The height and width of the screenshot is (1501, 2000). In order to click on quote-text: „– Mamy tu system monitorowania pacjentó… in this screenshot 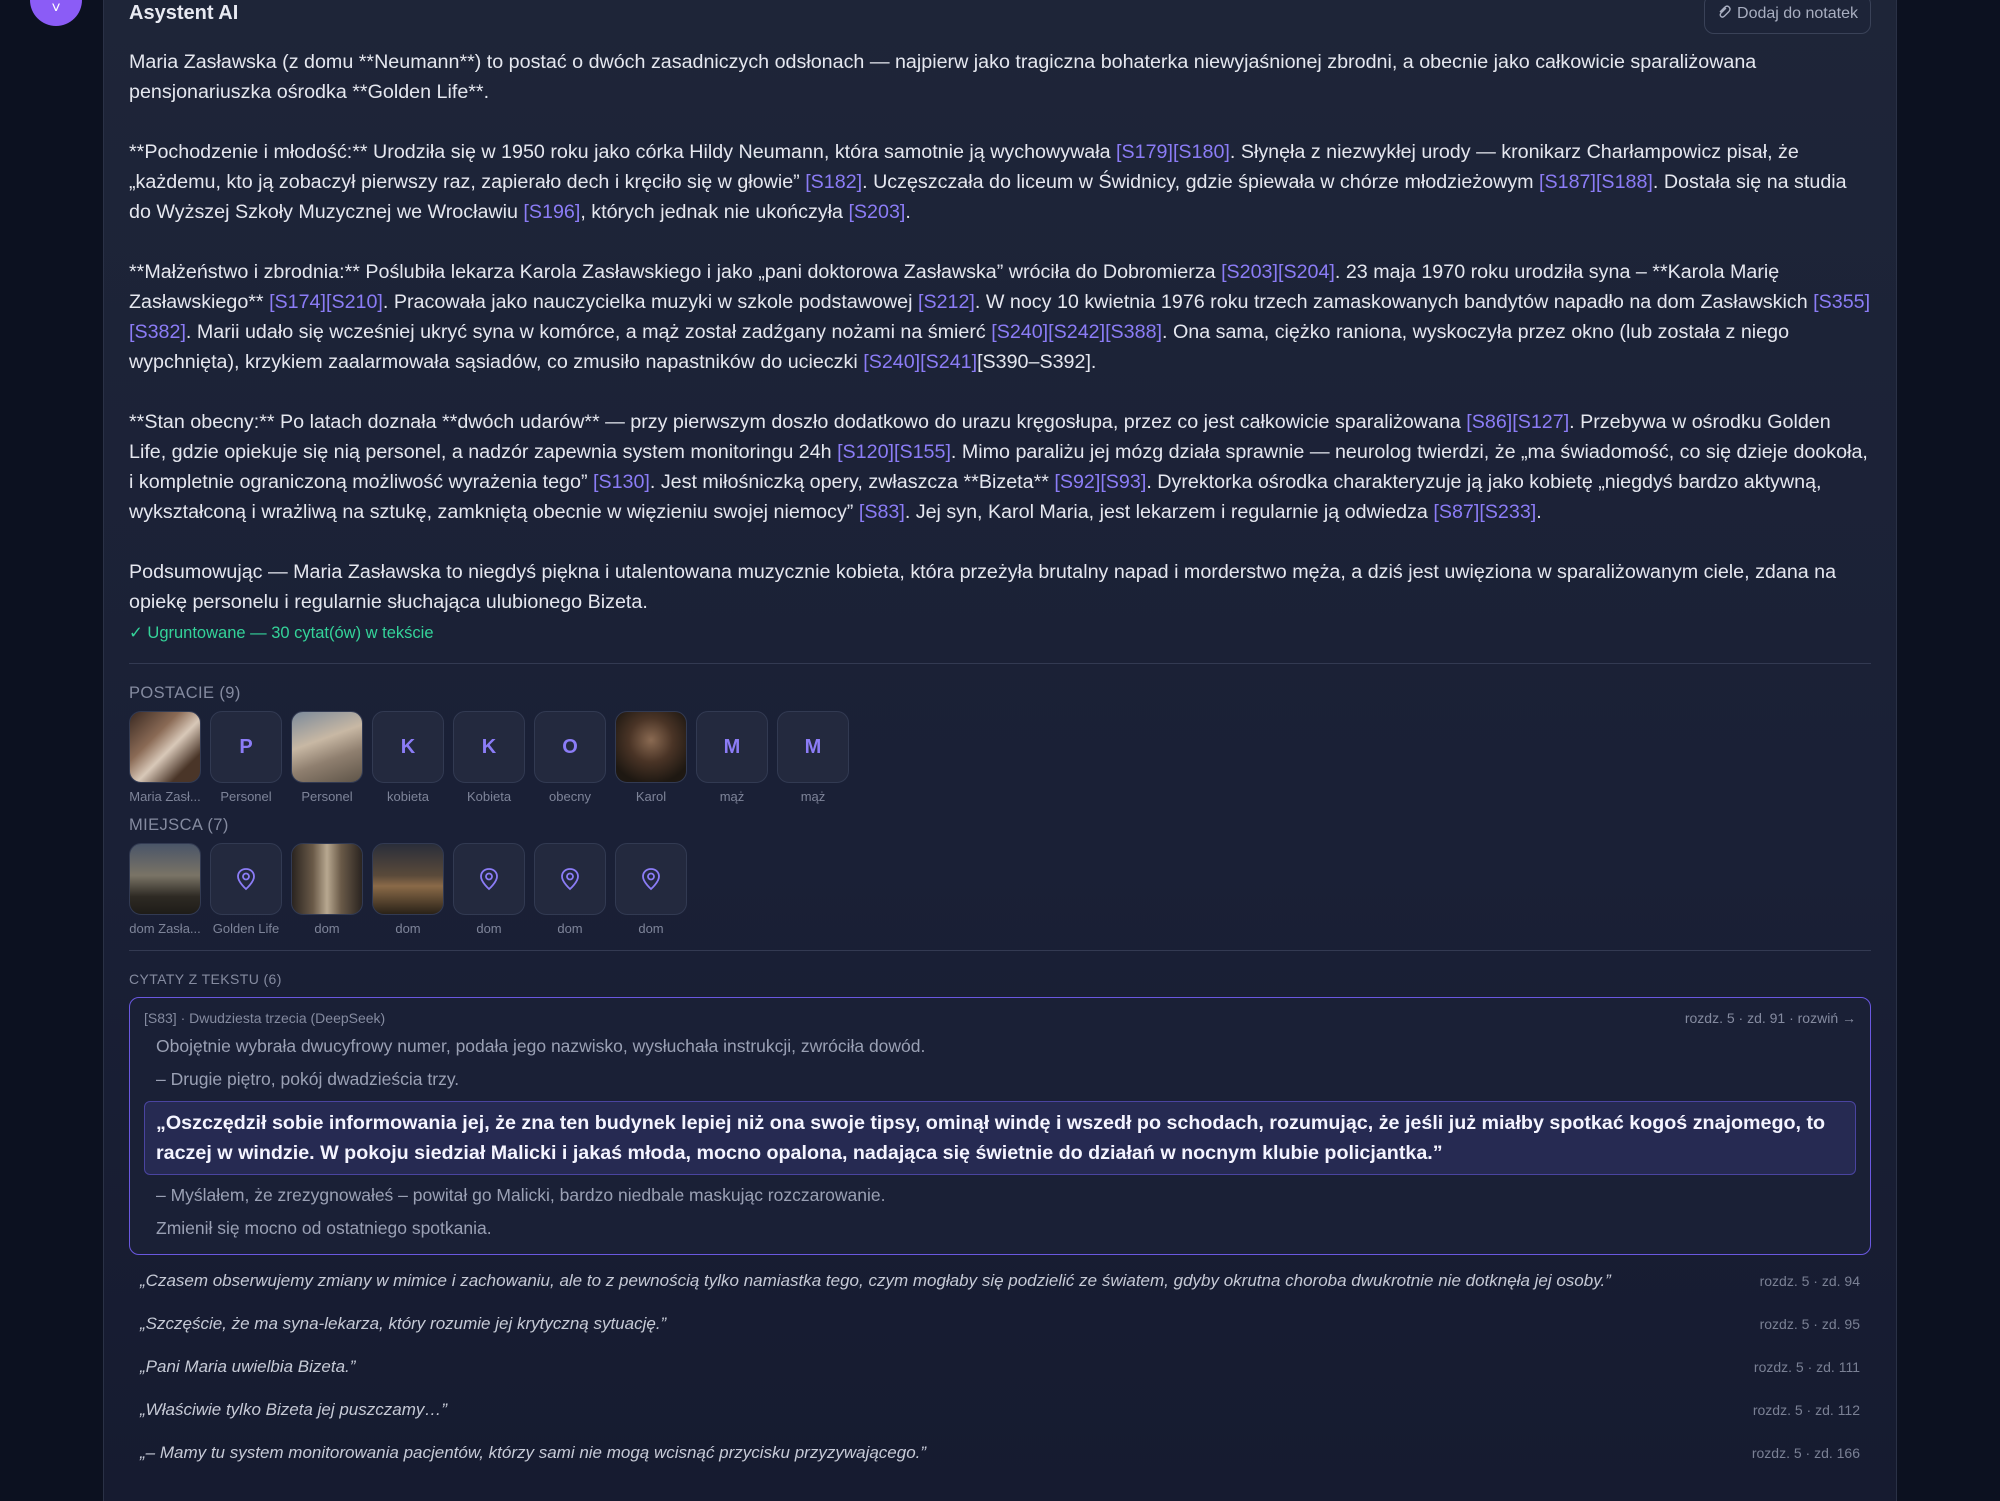, I will do `click(533, 1452)`.